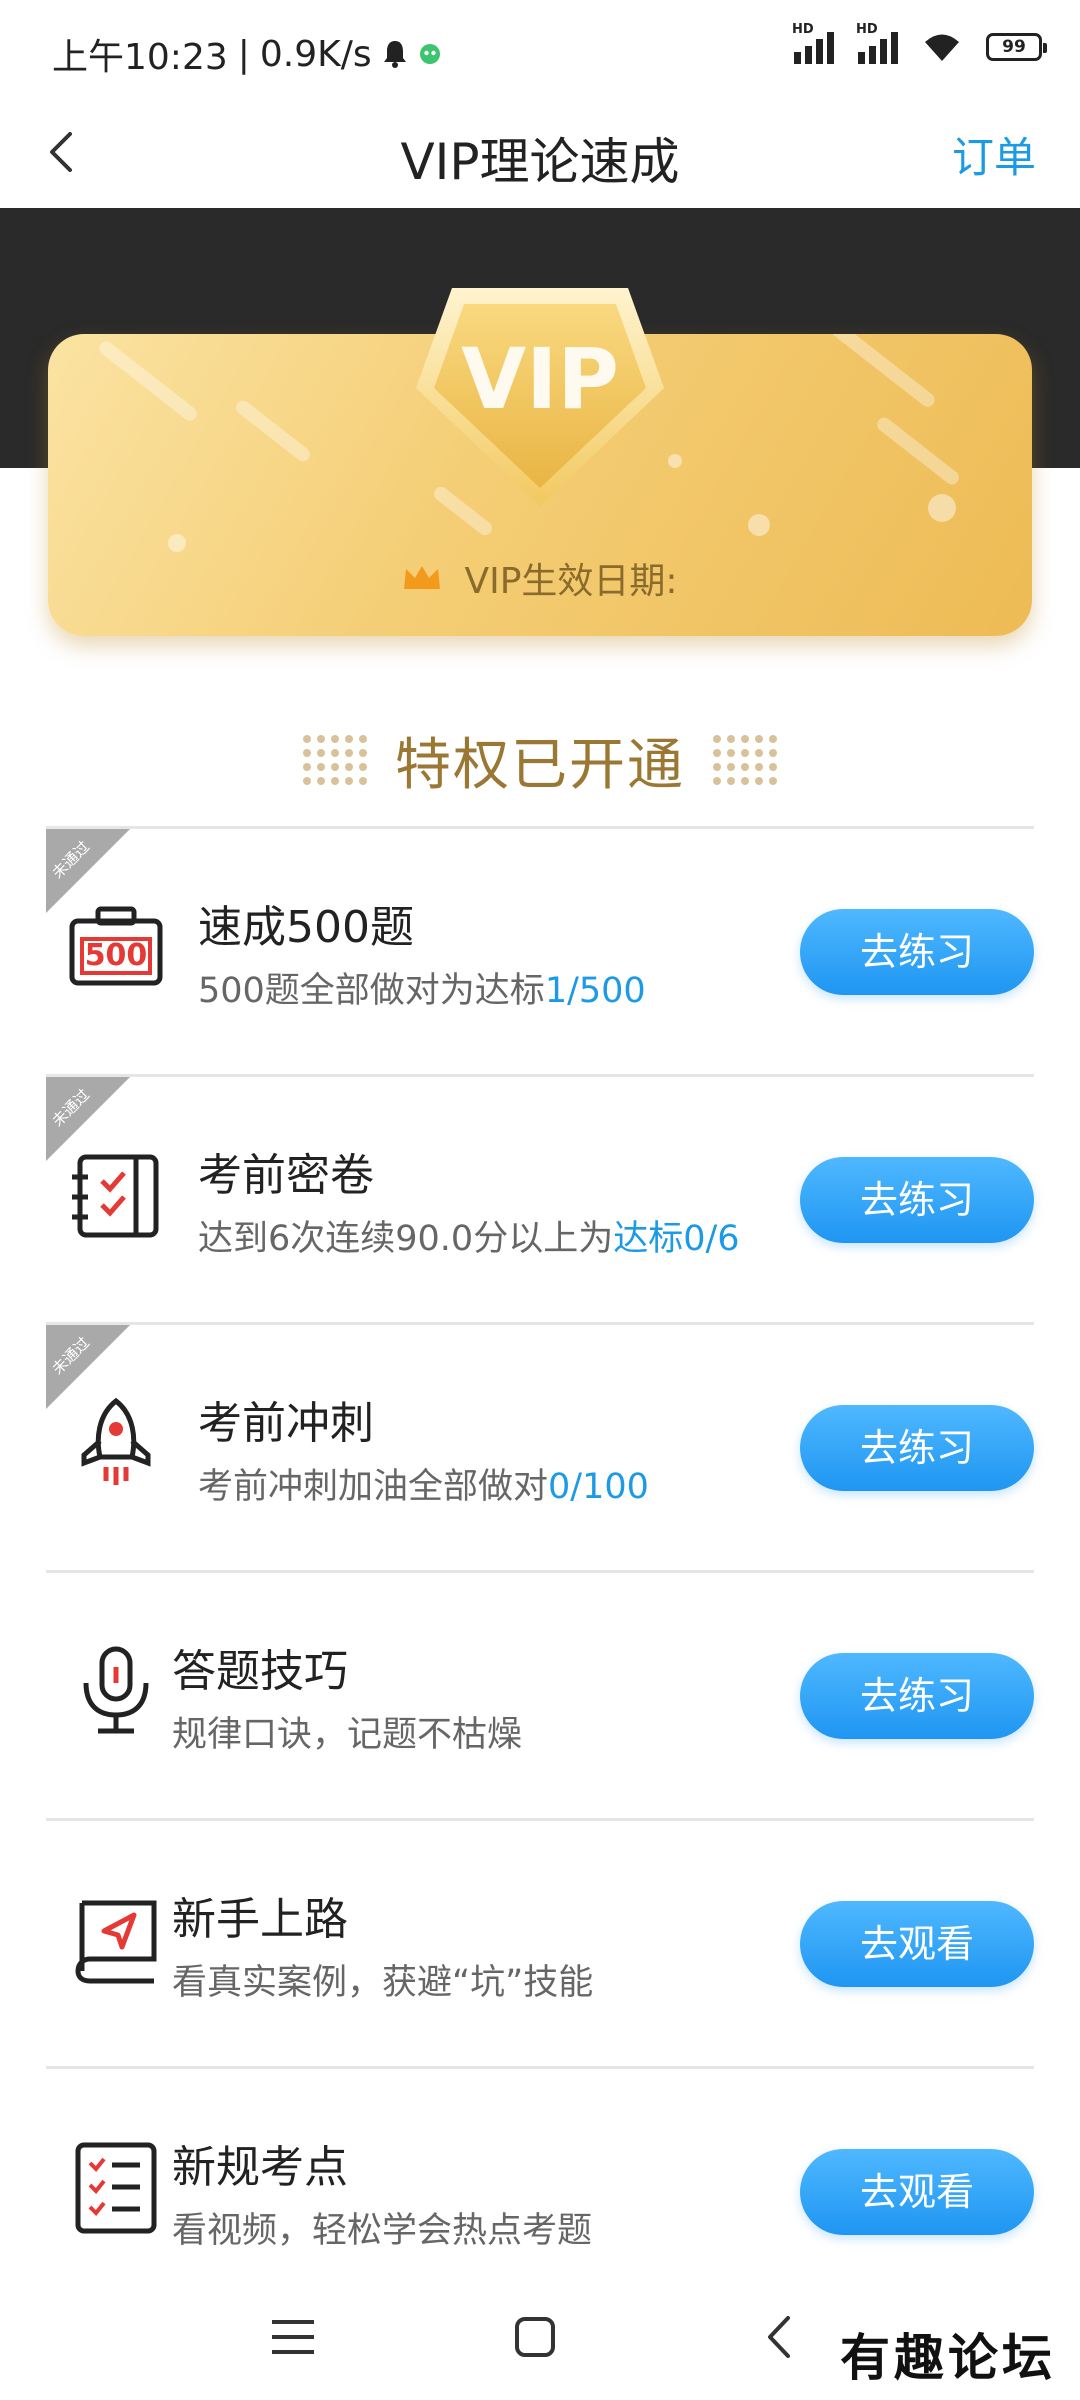 The image size is (1080, 2400). I want to click on item-title: 新手上路, so click(260, 1919).